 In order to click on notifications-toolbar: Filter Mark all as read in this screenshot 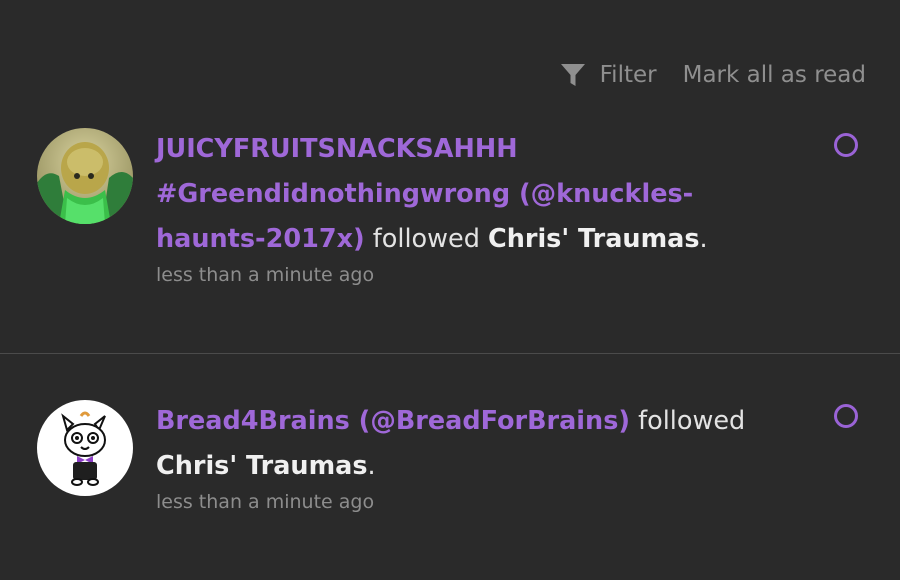, I will do `click(713, 75)`.